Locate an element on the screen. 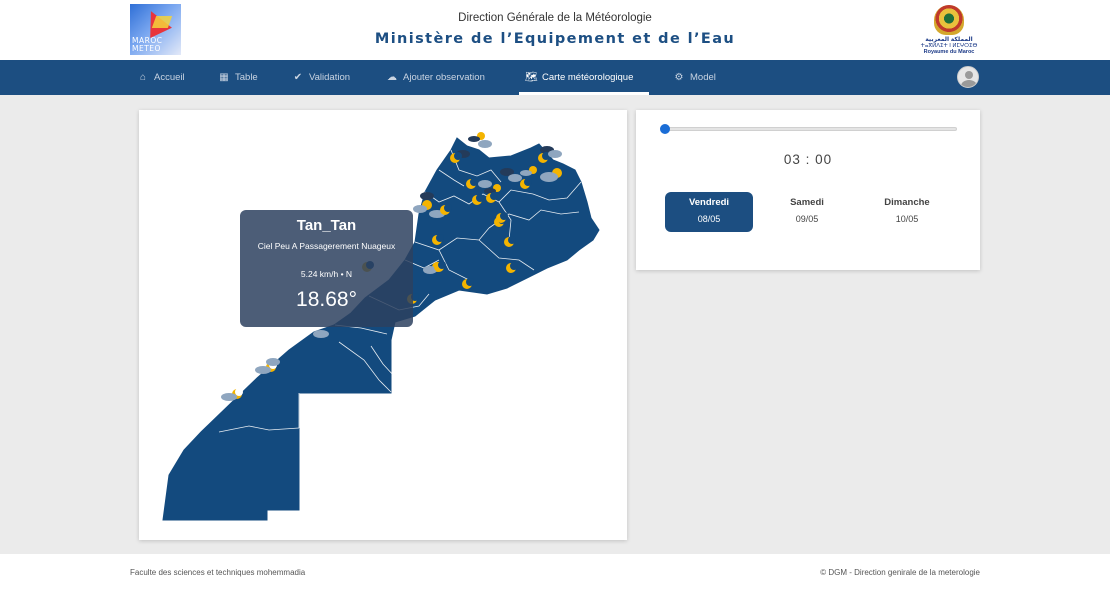 Image resolution: width=1110 pixels, height=591 pixels. table-icon: ▦ is located at coordinates (224, 77).